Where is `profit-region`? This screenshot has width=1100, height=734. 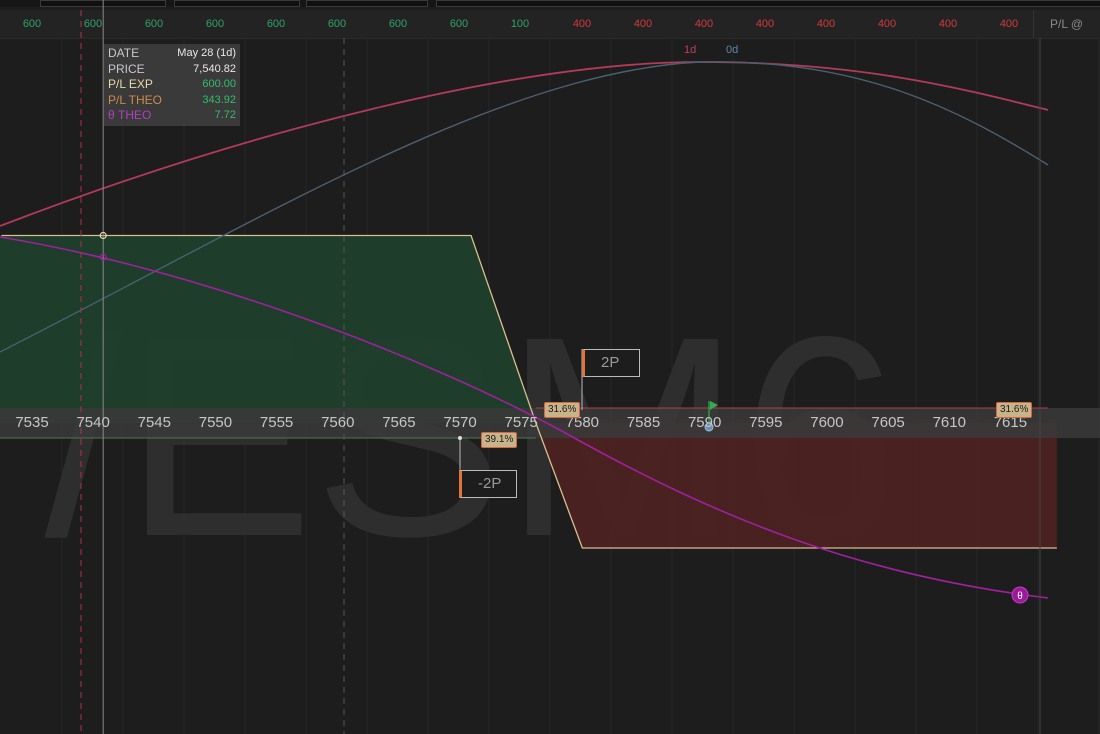 profit-region is located at coordinates (268, 329).